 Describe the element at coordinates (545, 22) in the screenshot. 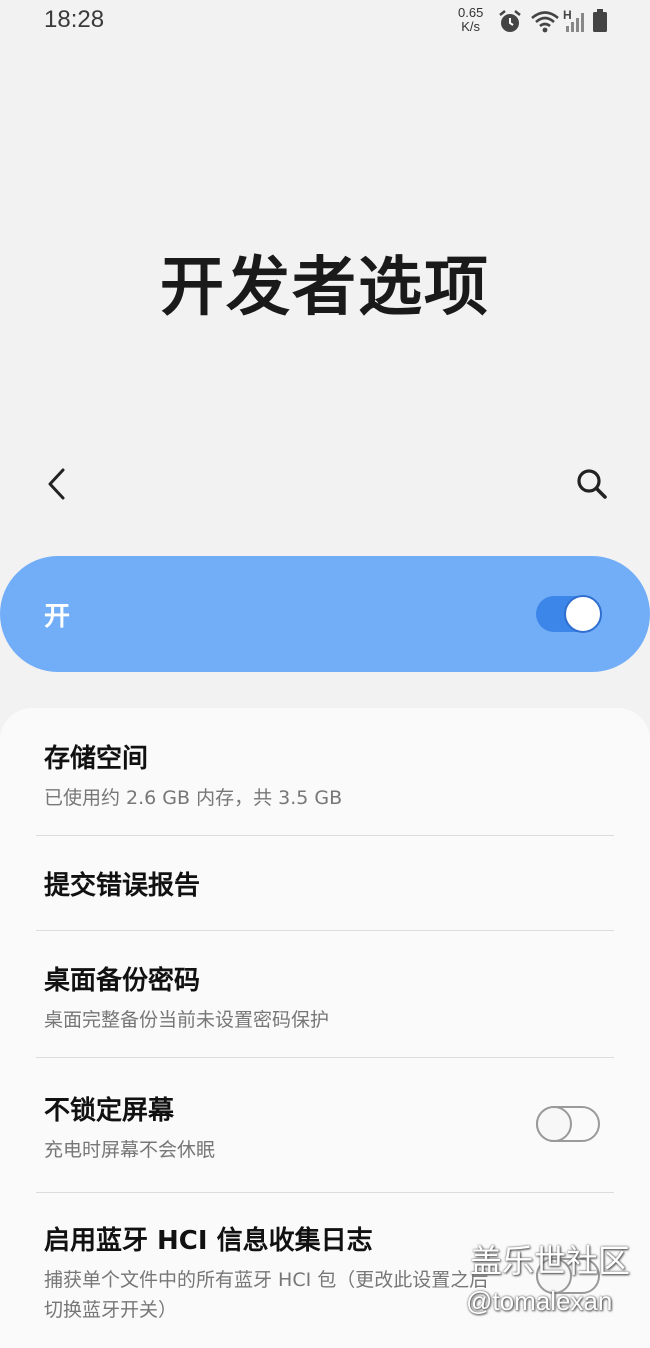

I see `wifi-icon` at that location.